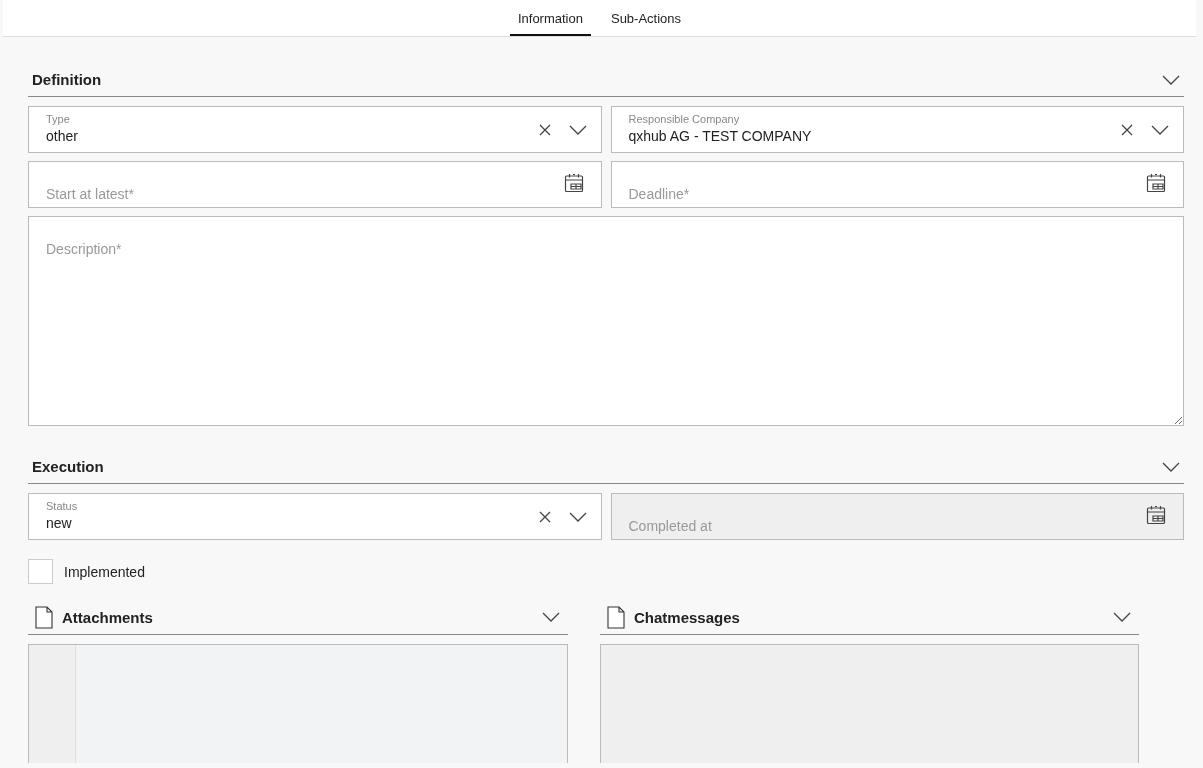 This screenshot has height=768, width=1203. Describe the element at coordinates (108, 617) in the screenshot. I see `panel-title: Attachments` at that location.